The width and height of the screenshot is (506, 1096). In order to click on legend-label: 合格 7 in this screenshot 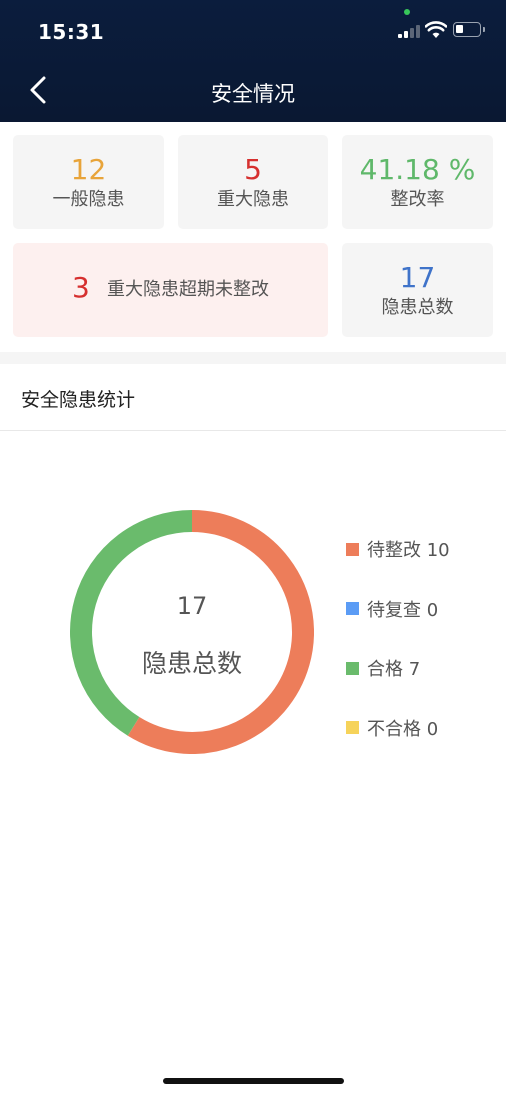, I will do `click(394, 669)`.